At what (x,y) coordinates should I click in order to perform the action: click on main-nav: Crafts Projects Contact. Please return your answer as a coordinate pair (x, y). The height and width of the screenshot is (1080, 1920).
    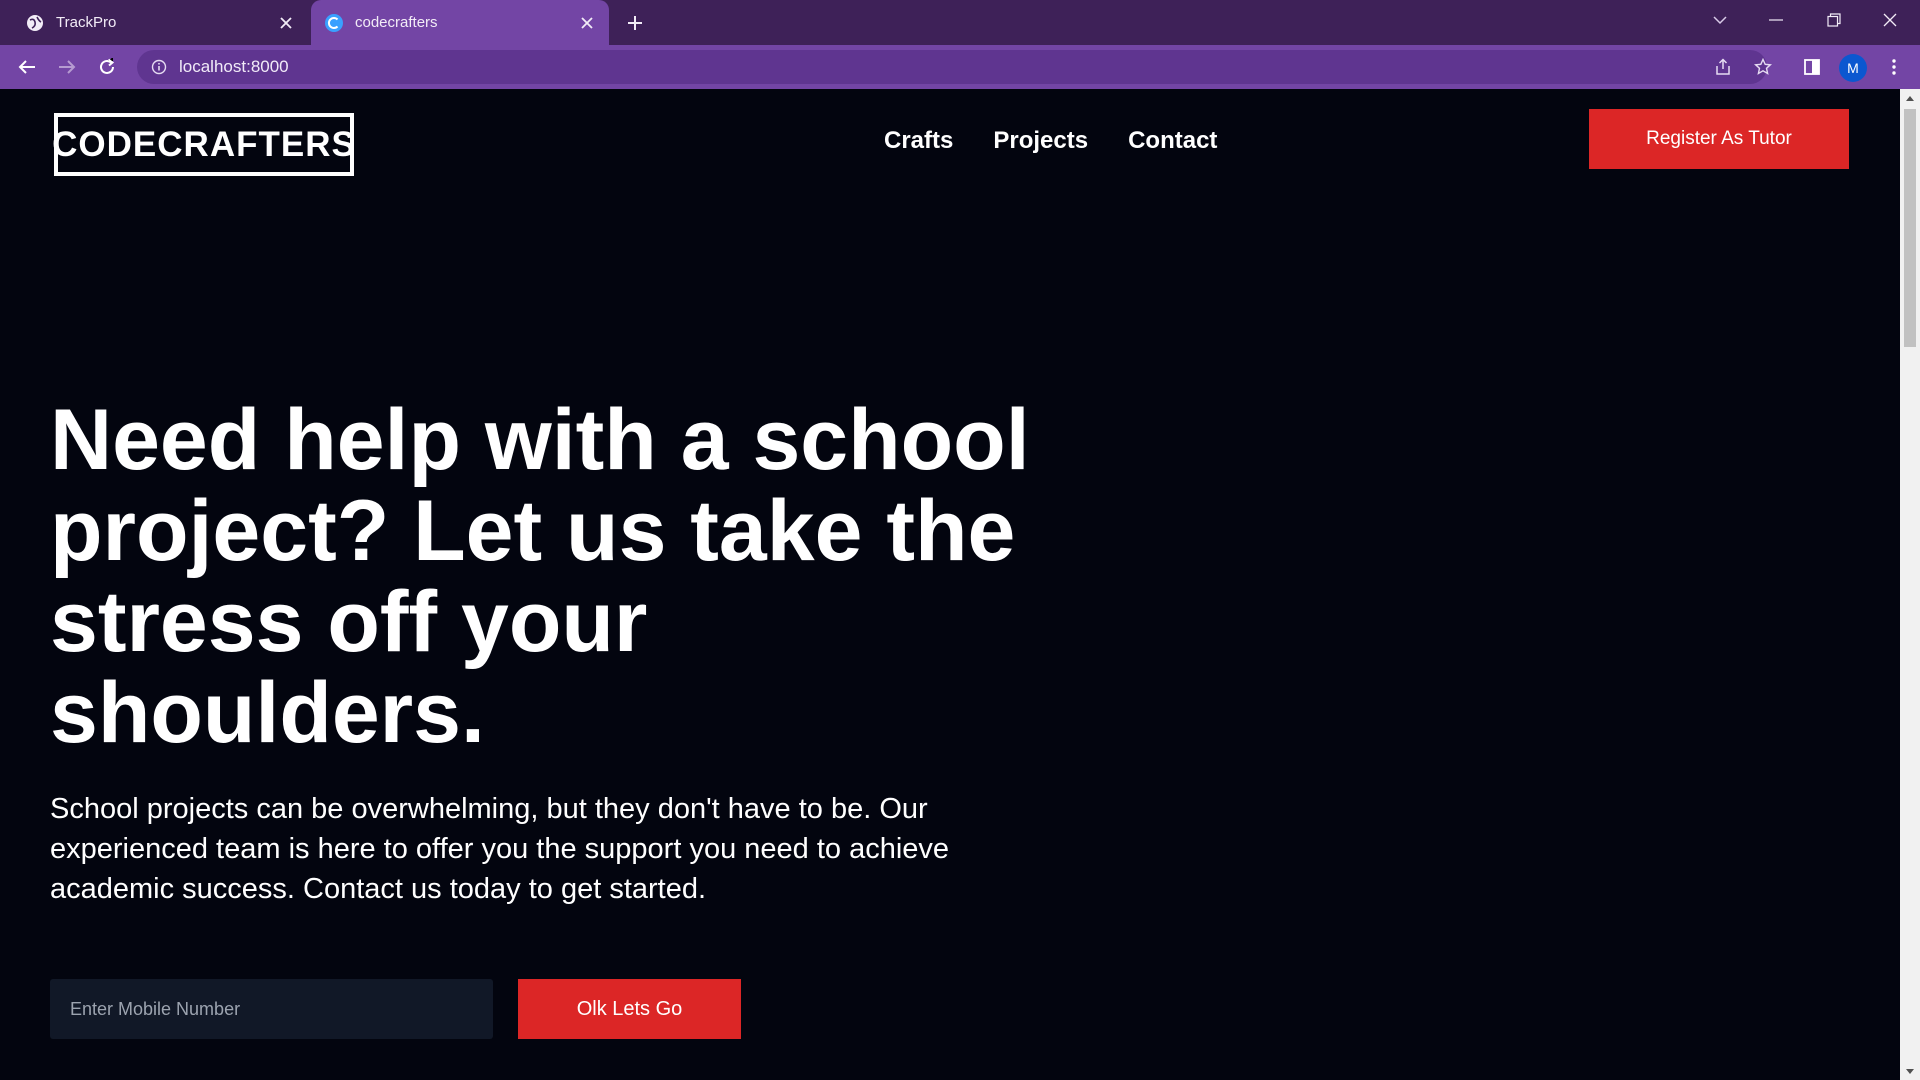
    Looking at the image, I should click on (1050, 141).